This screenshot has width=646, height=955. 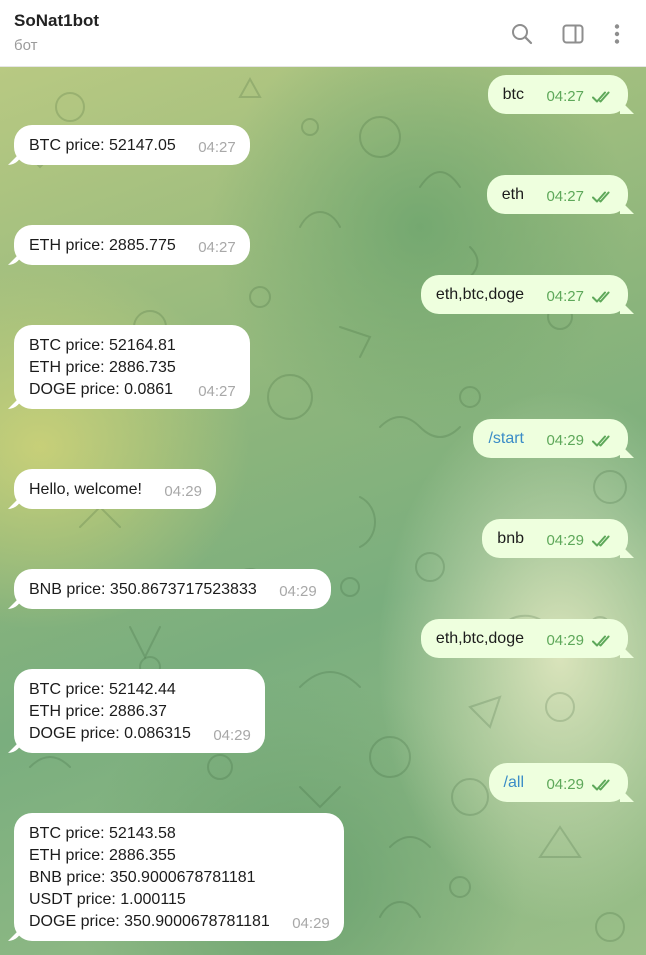 What do you see at coordinates (514, 783) in the screenshot?
I see `bot-command-link: /all` at bounding box center [514, 783].